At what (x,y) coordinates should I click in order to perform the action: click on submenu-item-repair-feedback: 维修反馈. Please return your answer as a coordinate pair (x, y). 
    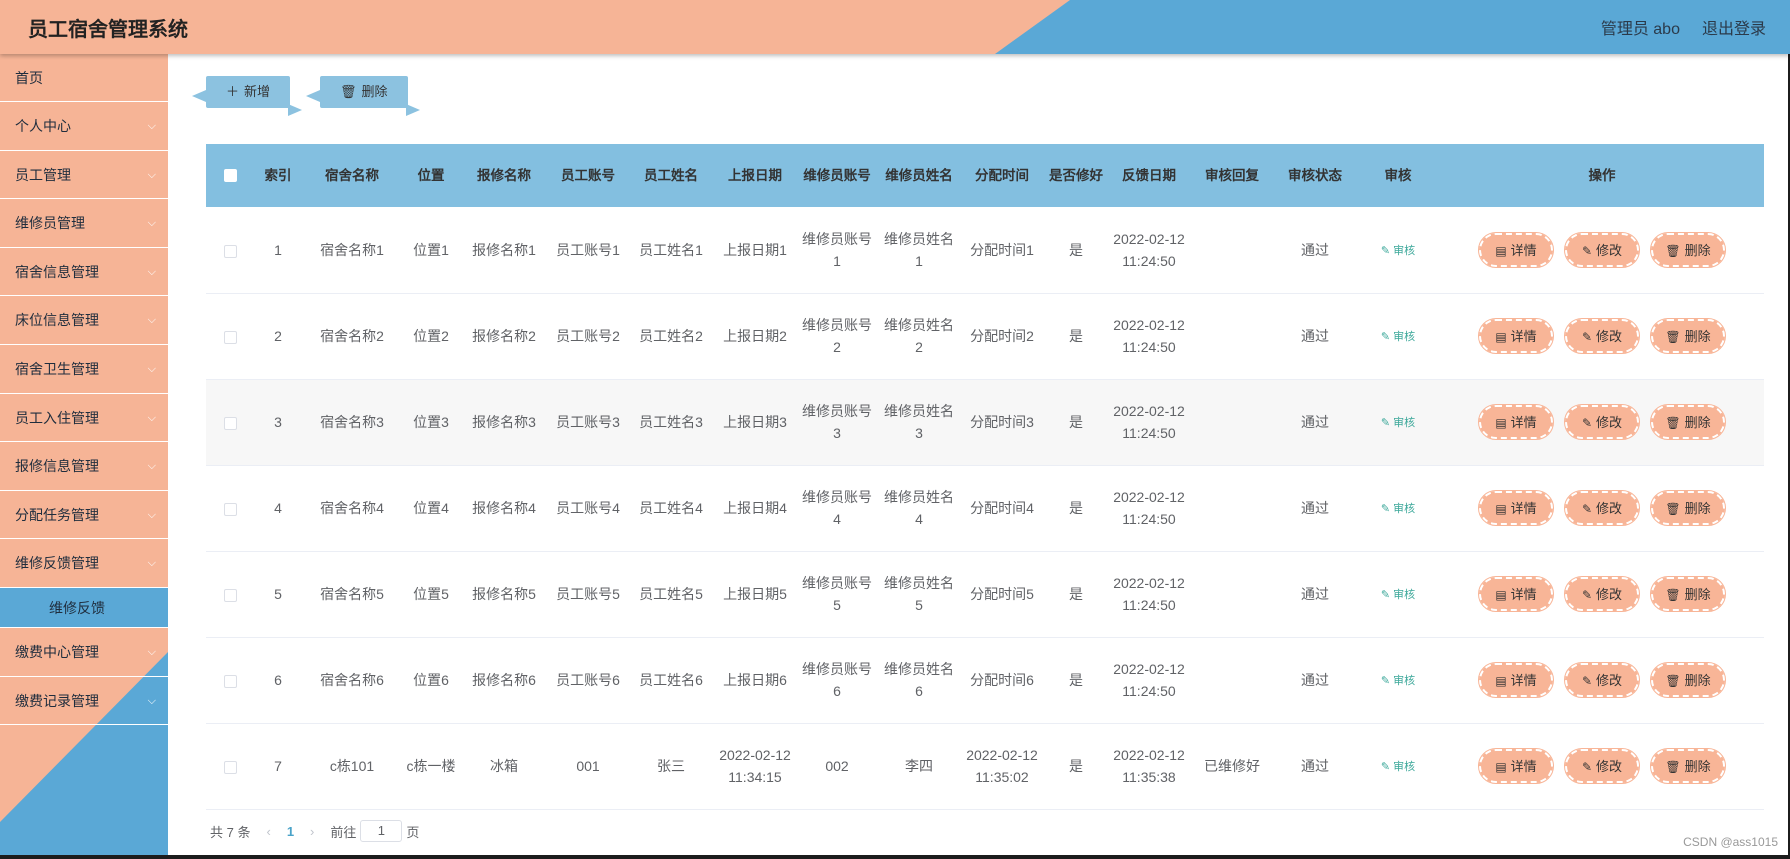
    Looking at the image, I should click on (84, 607).